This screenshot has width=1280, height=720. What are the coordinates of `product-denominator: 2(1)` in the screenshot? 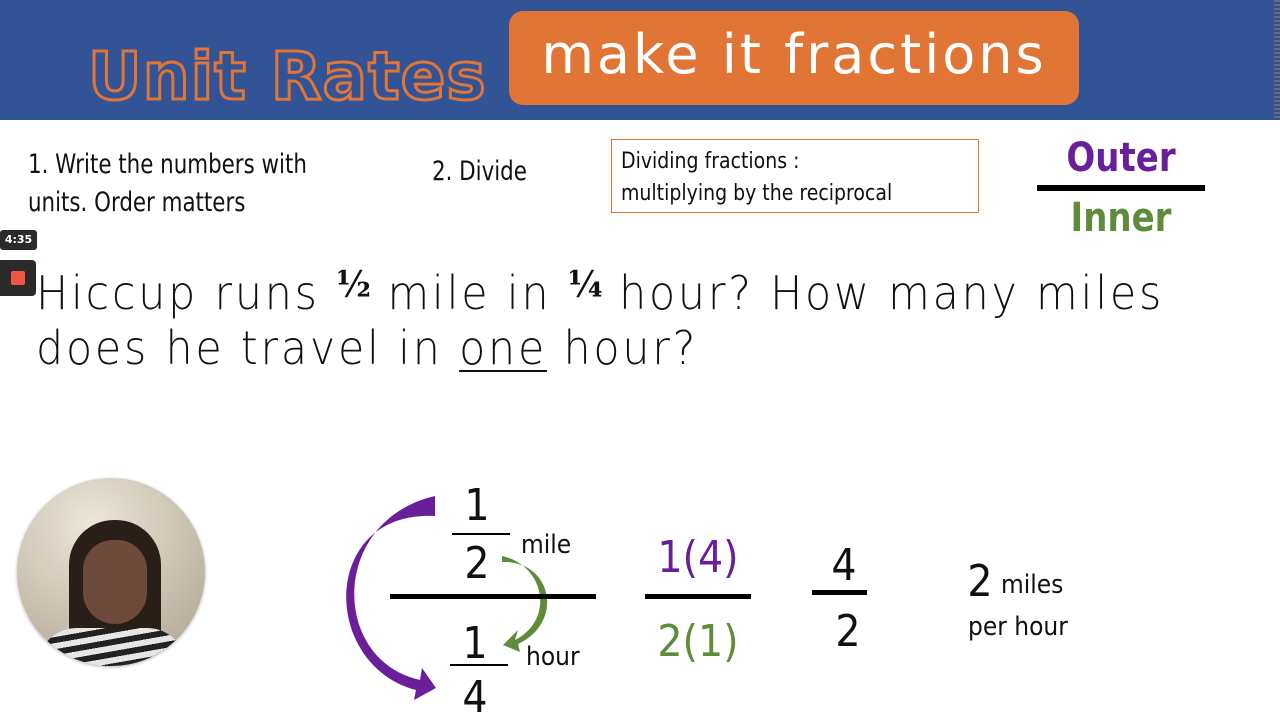 It's located at (698, 641).